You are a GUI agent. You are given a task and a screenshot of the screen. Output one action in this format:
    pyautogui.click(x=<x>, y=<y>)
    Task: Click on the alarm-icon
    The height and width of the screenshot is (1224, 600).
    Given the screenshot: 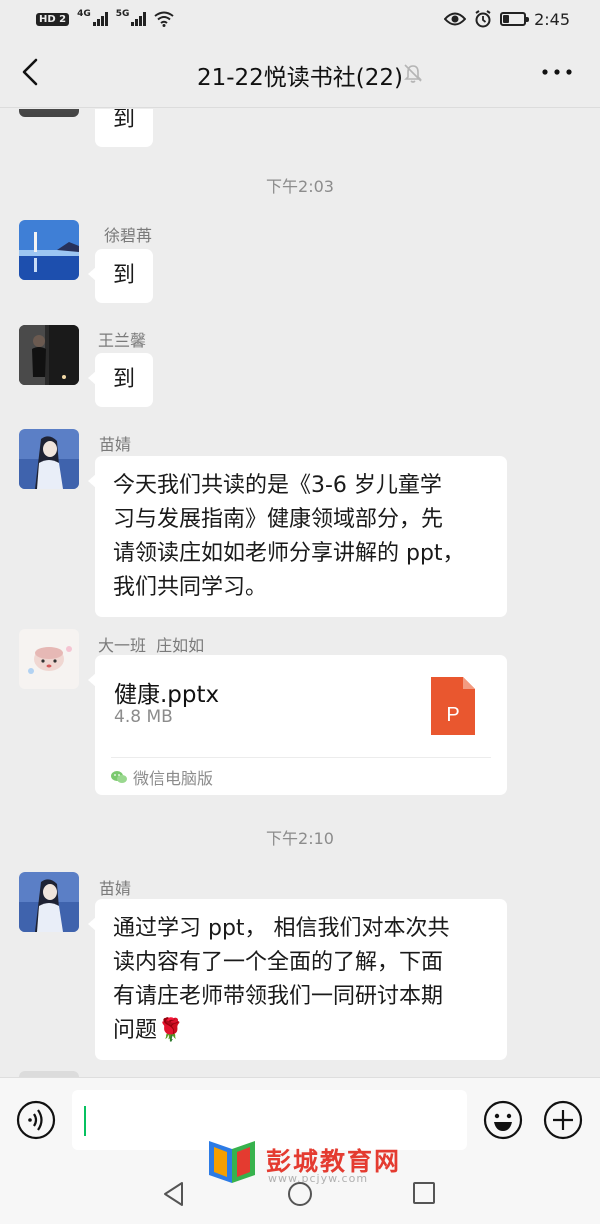 What is the action you would take?
    pyautogui.click(x=483, y=19)
    